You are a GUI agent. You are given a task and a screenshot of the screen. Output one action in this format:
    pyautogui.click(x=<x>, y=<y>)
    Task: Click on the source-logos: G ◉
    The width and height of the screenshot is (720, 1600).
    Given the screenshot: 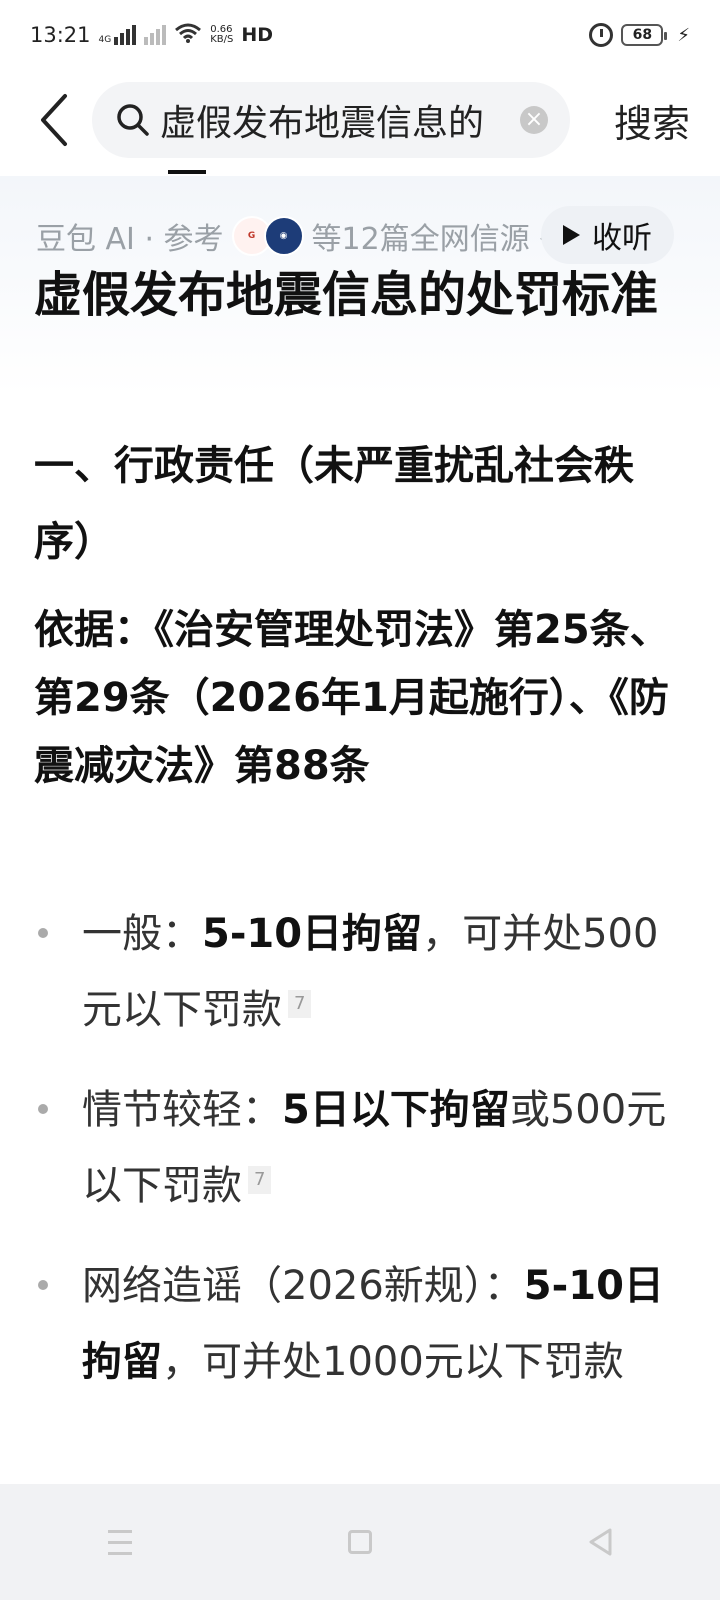 What is the action you would take?
    pyautogui.click(x=267, y=236)
    